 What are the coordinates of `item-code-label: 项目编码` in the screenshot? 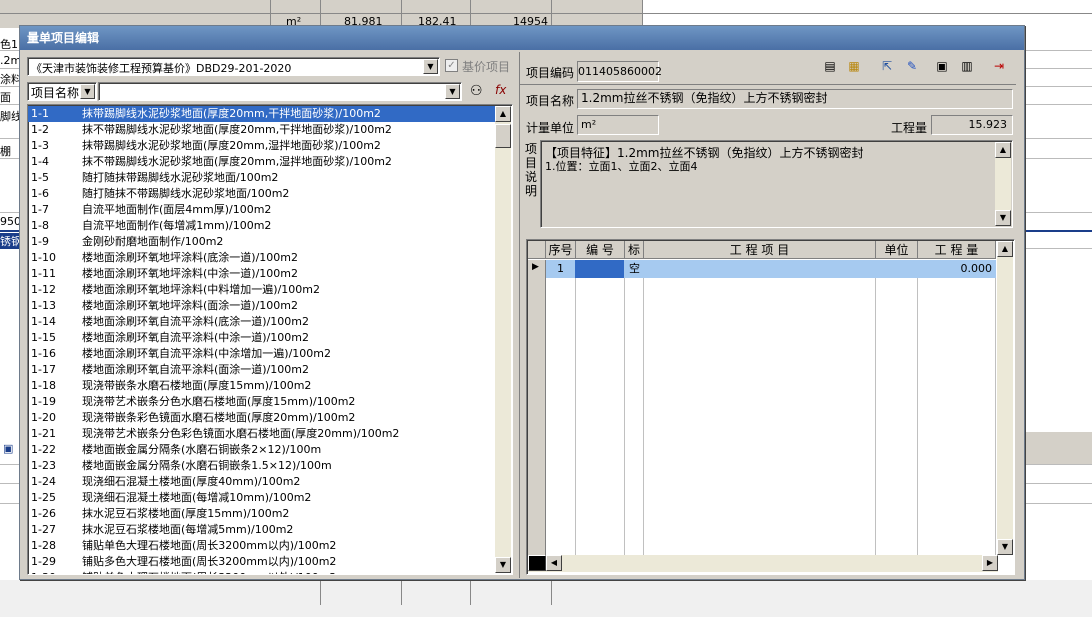 It's located at (550, 73).